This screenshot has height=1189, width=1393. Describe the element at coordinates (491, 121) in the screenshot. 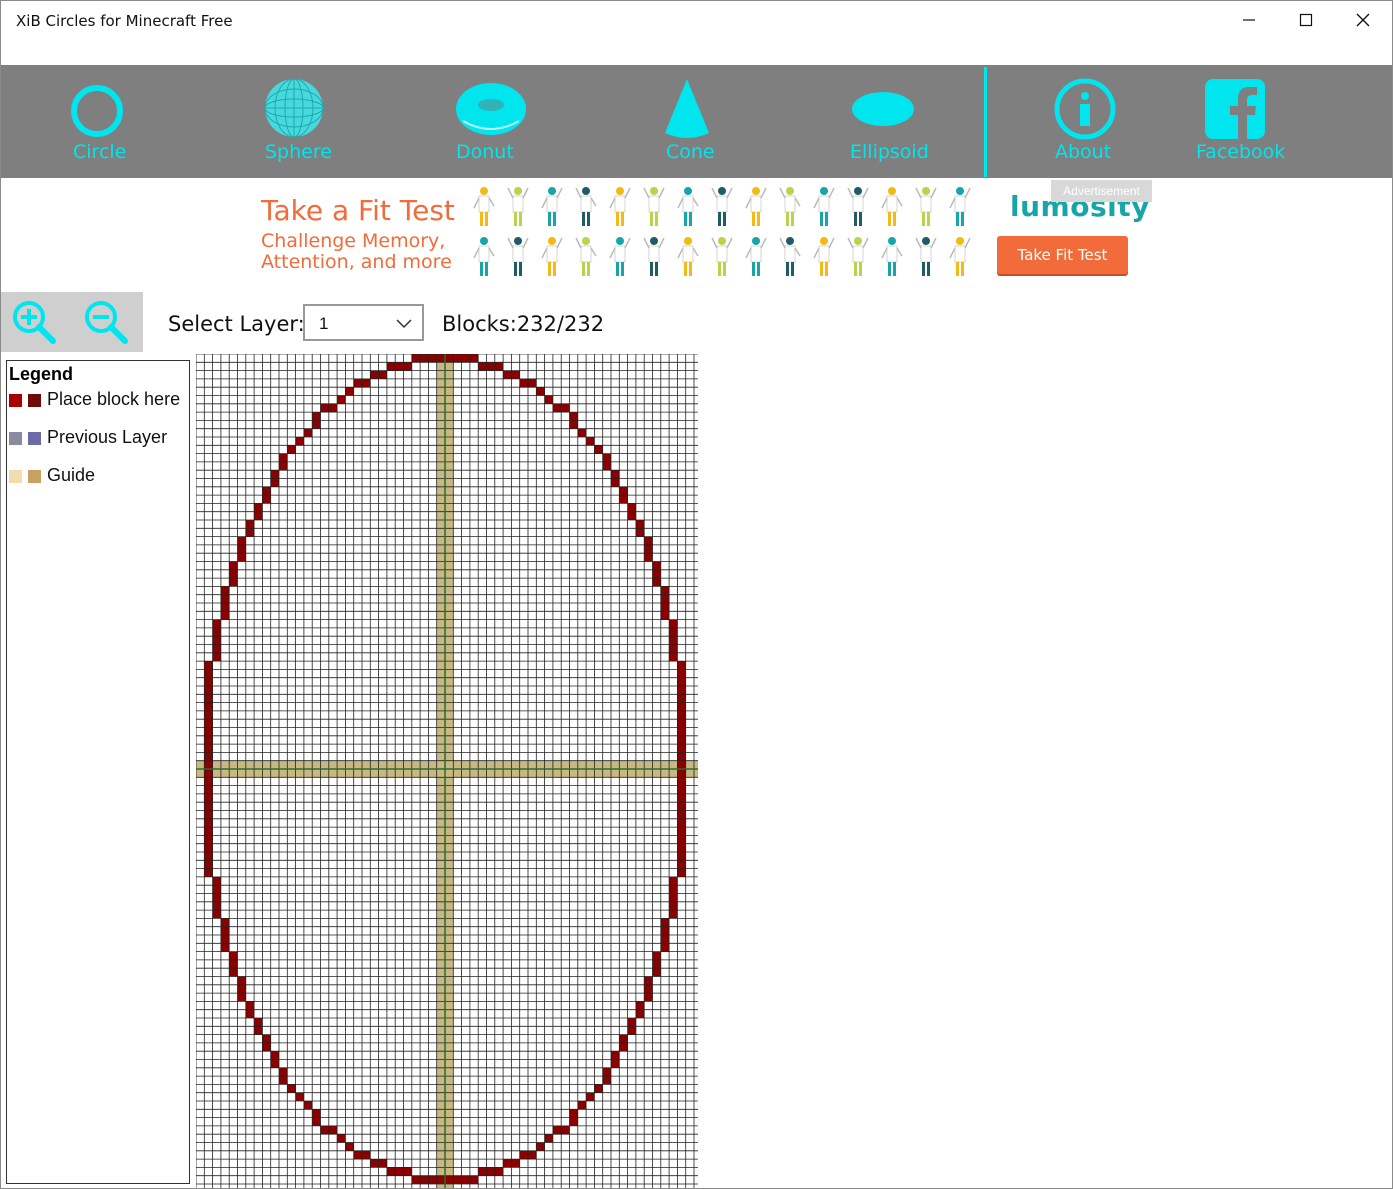

I see `tool-donut: Donut` at that location.